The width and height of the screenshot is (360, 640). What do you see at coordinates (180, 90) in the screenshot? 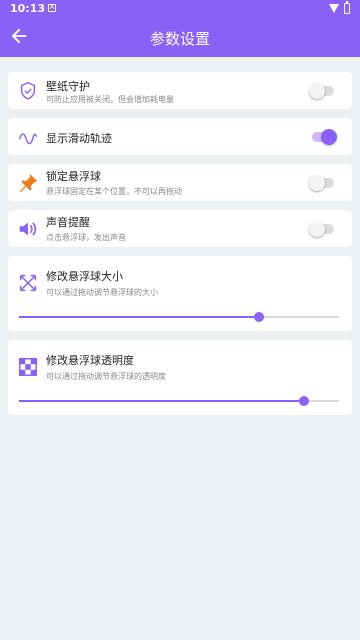
I see `setting-wallpaper-guard: 壁纸守护 可防止应用被关闭，但会增加耗电量` at bounding box center [180, 90].